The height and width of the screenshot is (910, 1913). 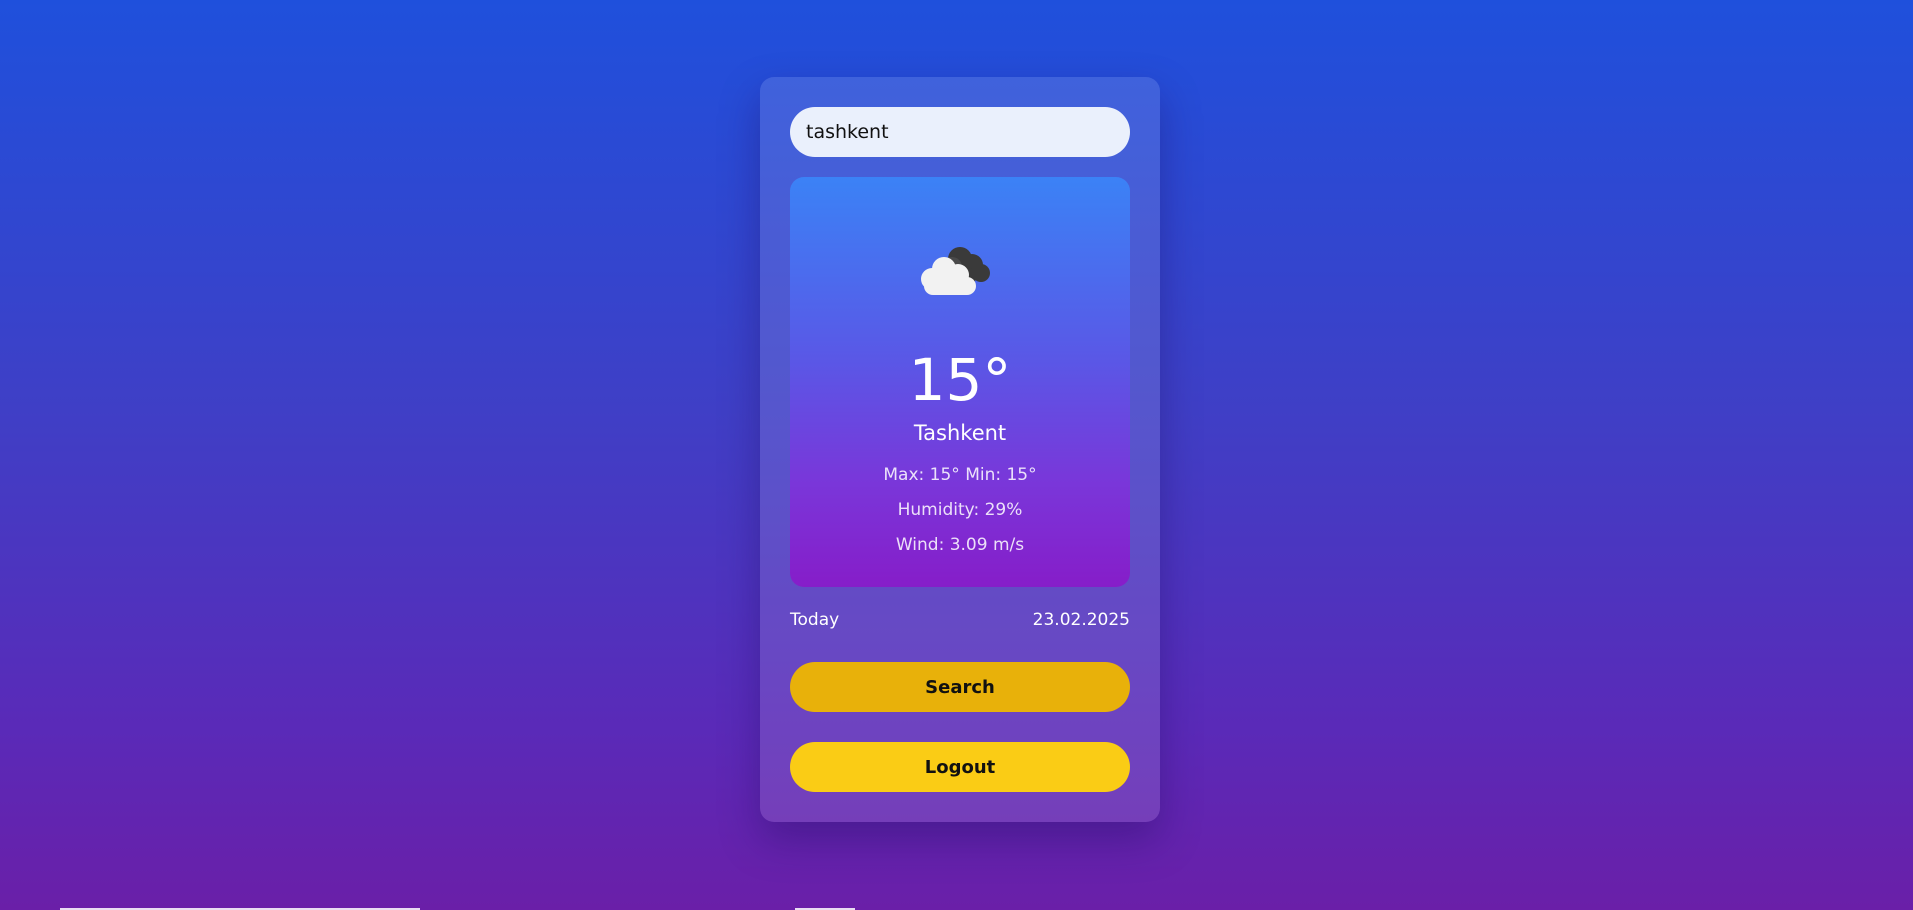 I want to click on logout-button: Logout, so click(x=960, y=767).